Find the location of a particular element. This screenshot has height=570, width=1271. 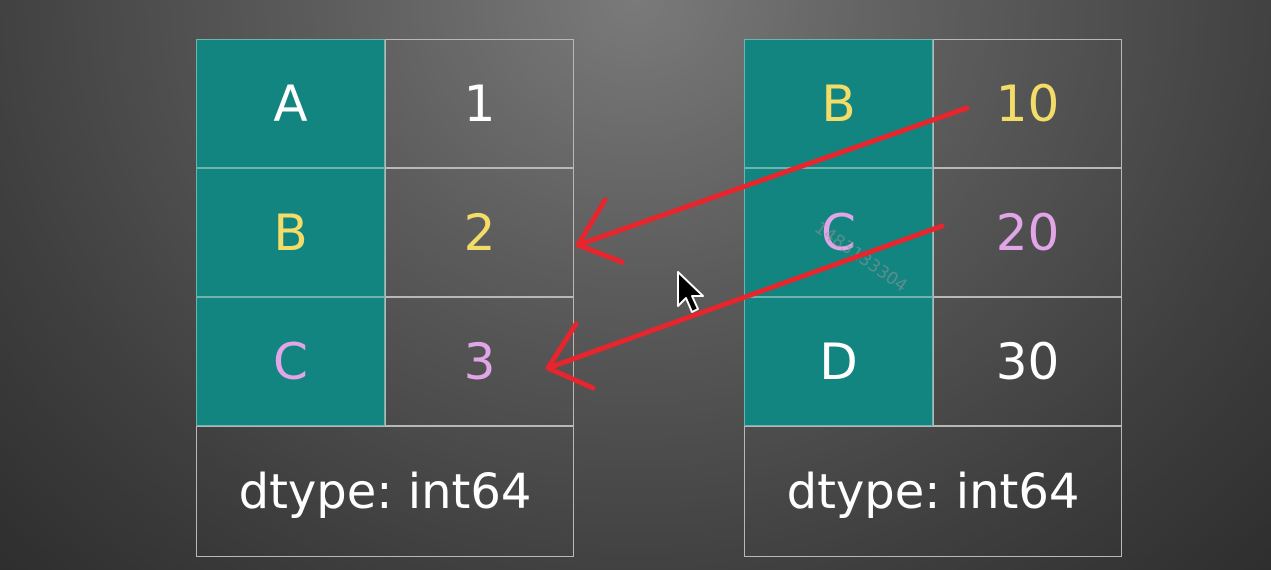

arrow-b-shaft is located at coordinates (772, 176).